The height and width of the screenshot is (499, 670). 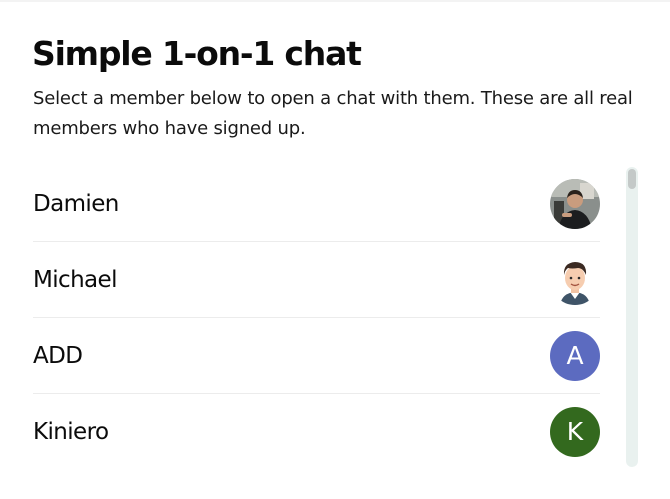 I want to click on member-row-add: ADD A, so click(x=316, y=356).